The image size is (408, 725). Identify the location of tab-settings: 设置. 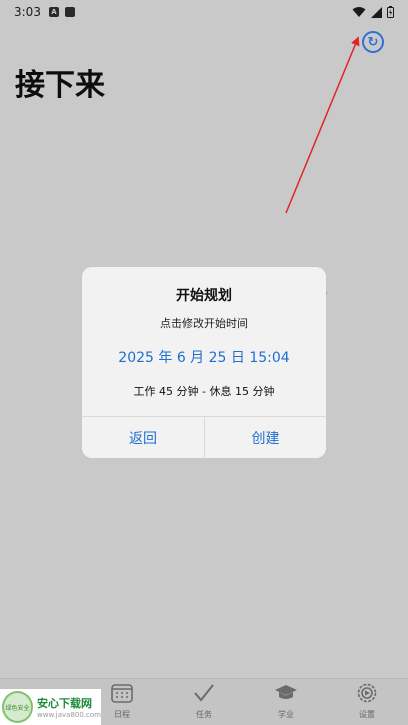
(367, 703).